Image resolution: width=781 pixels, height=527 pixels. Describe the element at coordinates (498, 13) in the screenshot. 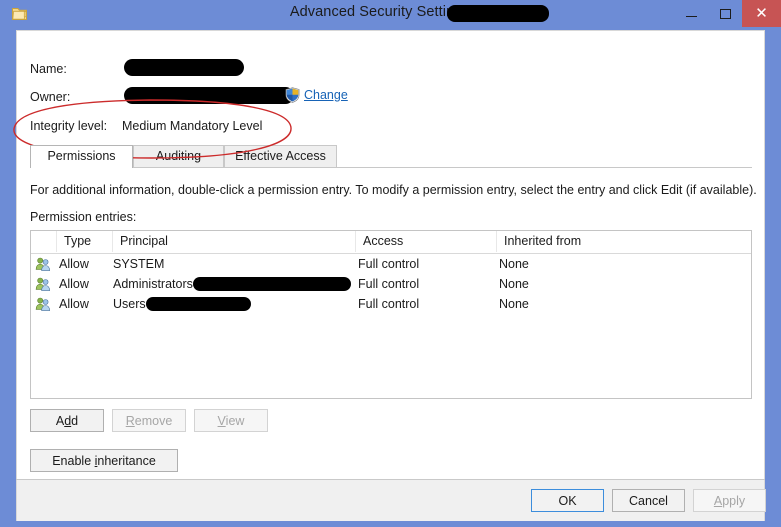

I see `window-title-redaction` at that location.